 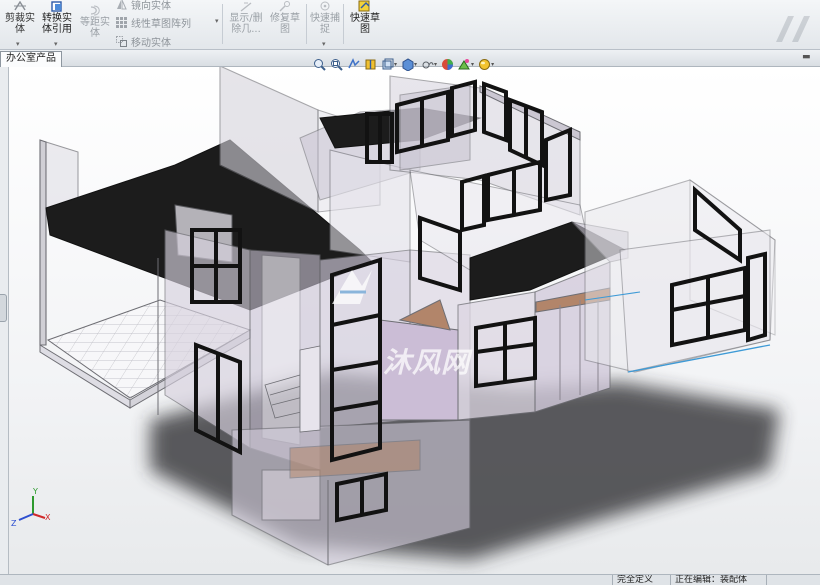 I want to click on convert-dropdown-icon: ▾, so click(x=56, y=44).